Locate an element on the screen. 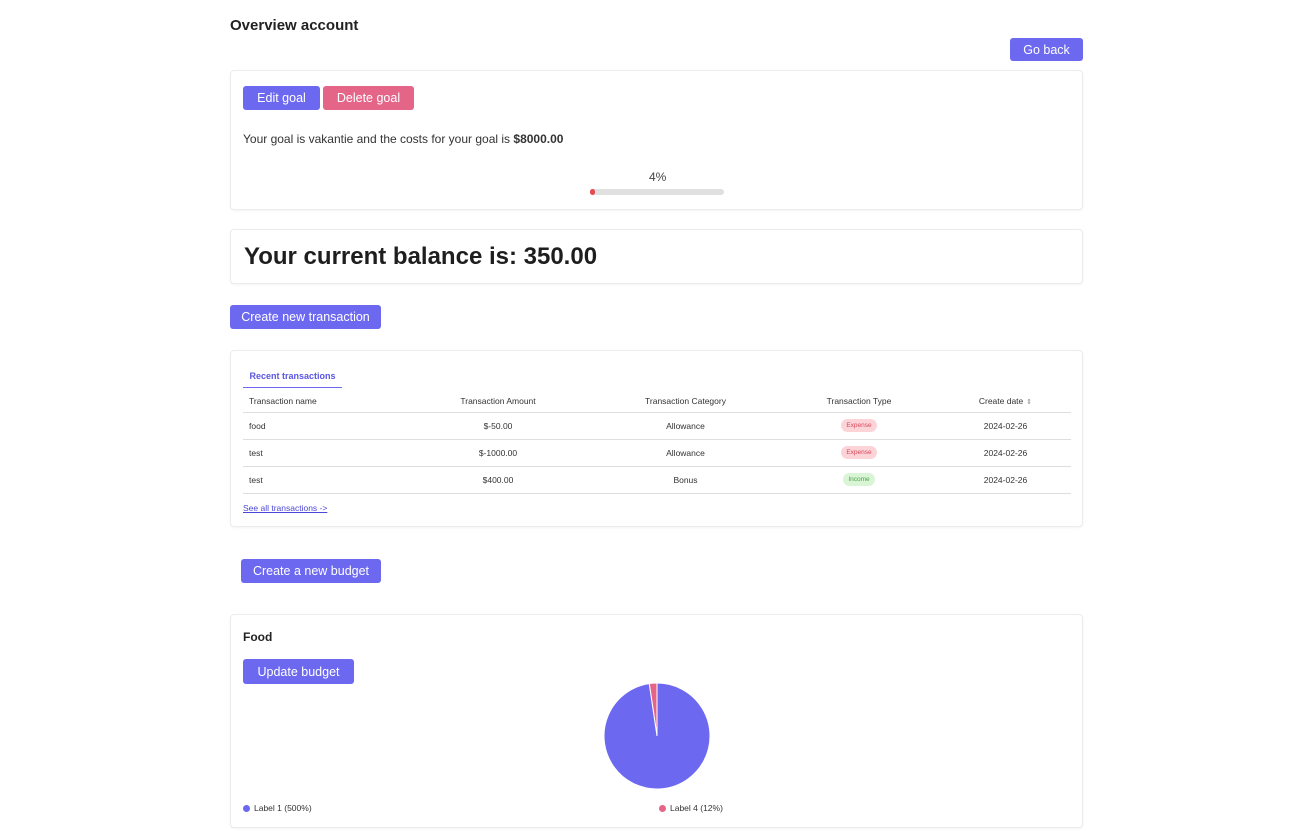  go-back-button: Go back is located at coordinates (1046, 49).